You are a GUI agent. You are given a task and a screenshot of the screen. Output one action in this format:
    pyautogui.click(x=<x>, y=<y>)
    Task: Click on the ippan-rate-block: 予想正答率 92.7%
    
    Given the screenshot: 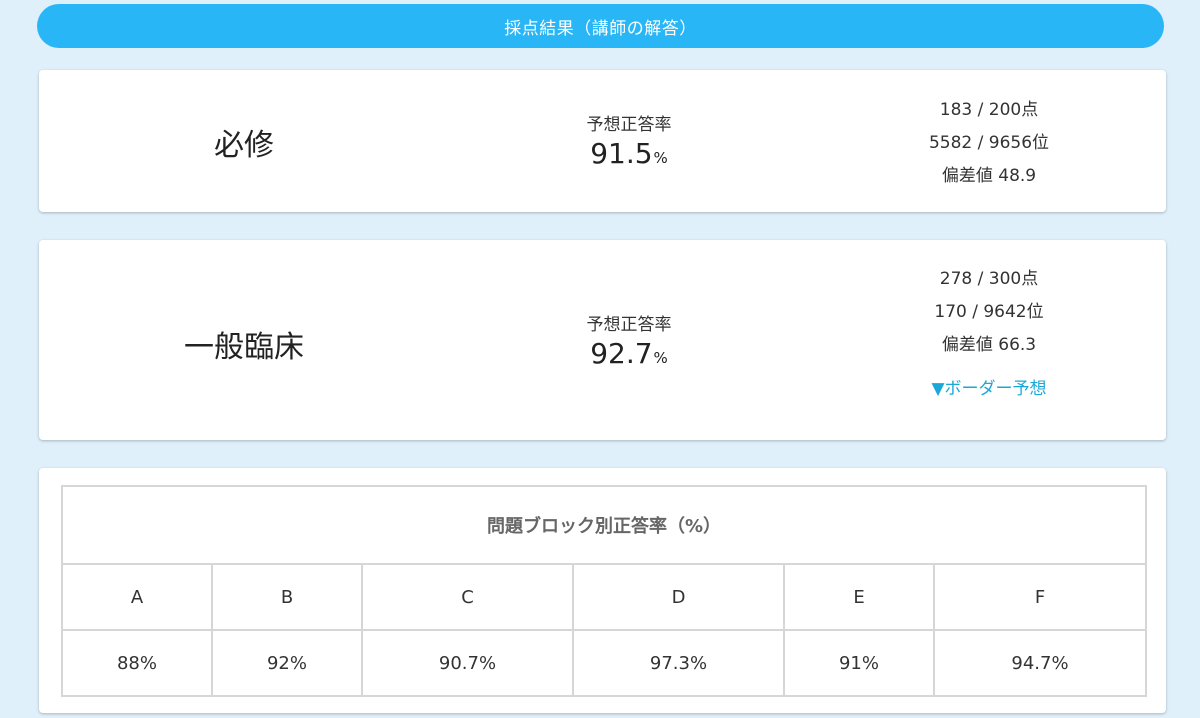 What is the action you would take?
    pyautogui.click(x=629, y=340)
    